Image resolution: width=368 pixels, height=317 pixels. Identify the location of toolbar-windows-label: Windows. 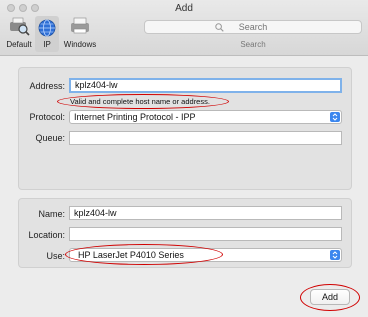
(80, 44).